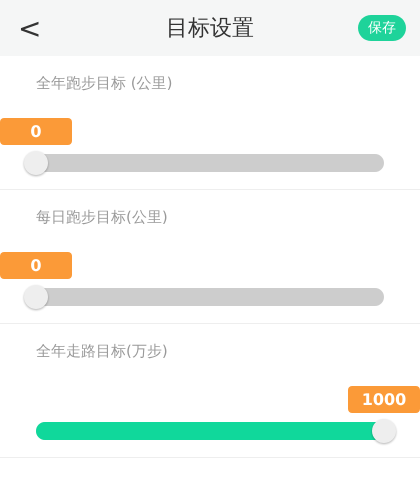 The height and width of the screenshot is (500, 420). I want to click on goal-label: 全年跑步目标 (公里), so click(105, 83).